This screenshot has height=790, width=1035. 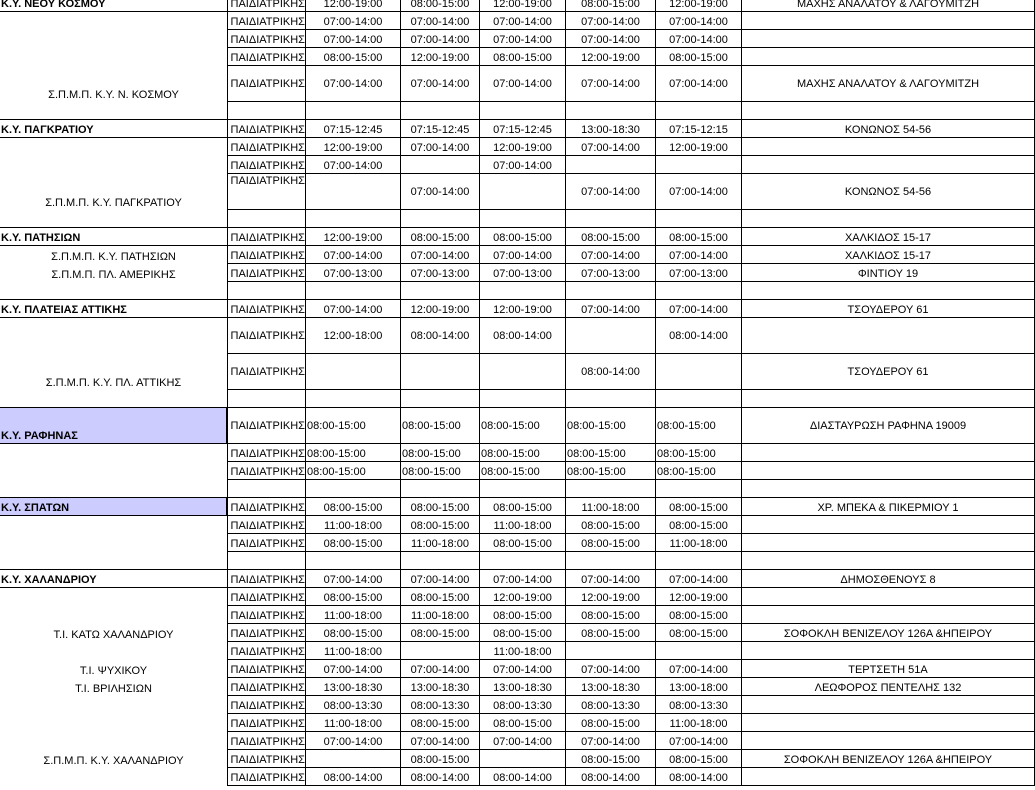 What do you see at coordinates (888, 6) in the screenshot?
I see `cell-address: ΜΑΧΗΣ ΑΝΑΛΑΤΟΥ & ΛΑΓΟΥΜΙΤΖΗ` at bounding box center [888, 6].